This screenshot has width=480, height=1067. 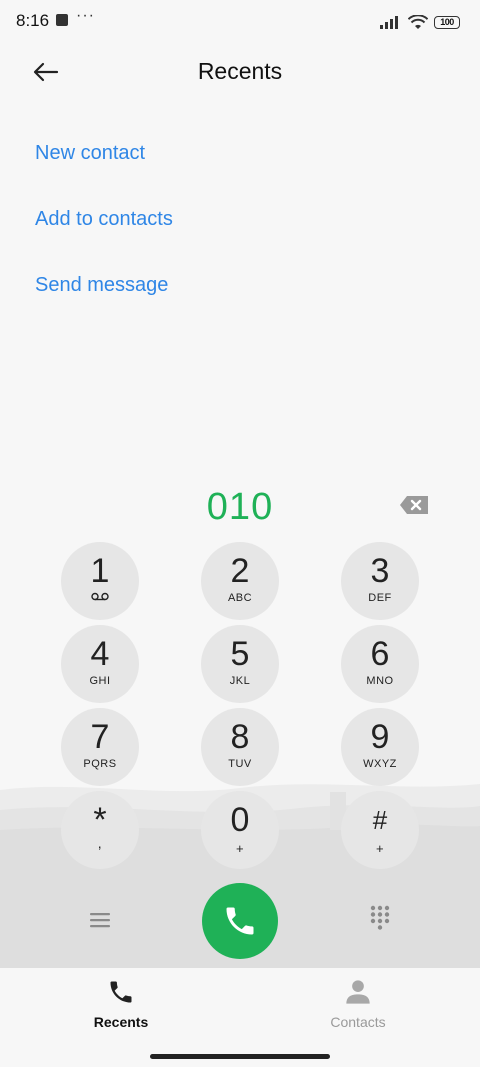 I want to click on menu-button, so click(x=100, y=920).